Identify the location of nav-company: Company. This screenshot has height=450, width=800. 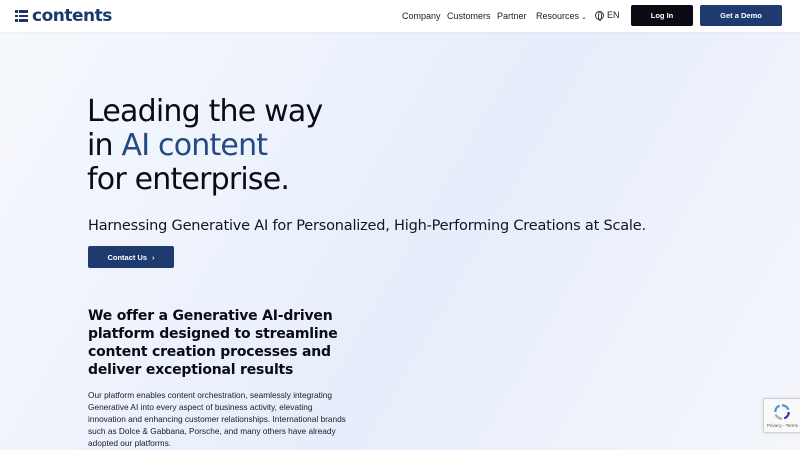
(421, 16).